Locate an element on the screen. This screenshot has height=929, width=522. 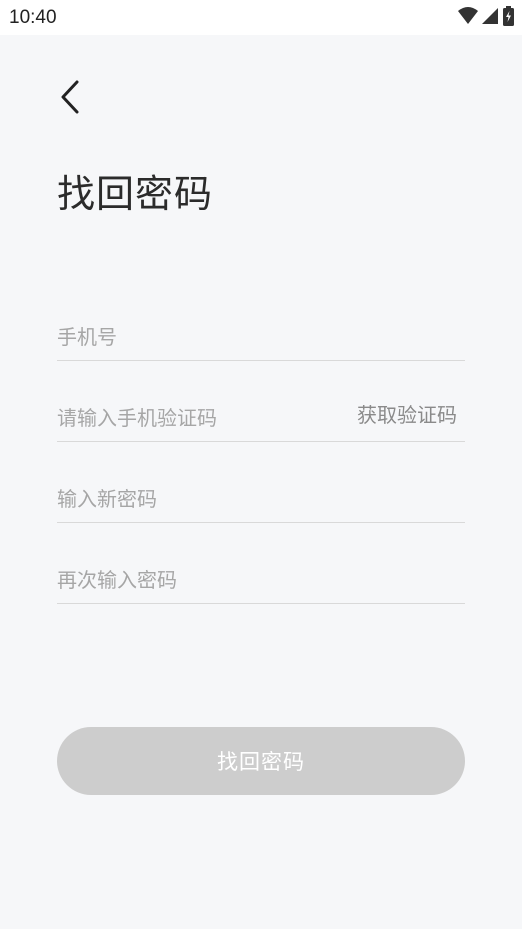
get-code-button: 获取验证码 is located at coordinates (407, 413).